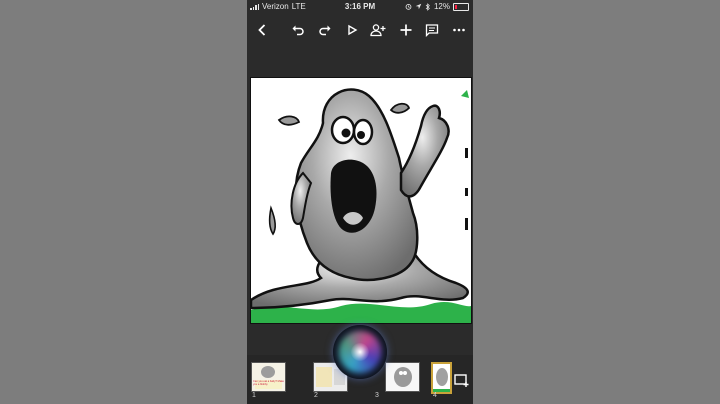 The image size is (720, 404). I want to click on add-slide-button, so click(462, 380).